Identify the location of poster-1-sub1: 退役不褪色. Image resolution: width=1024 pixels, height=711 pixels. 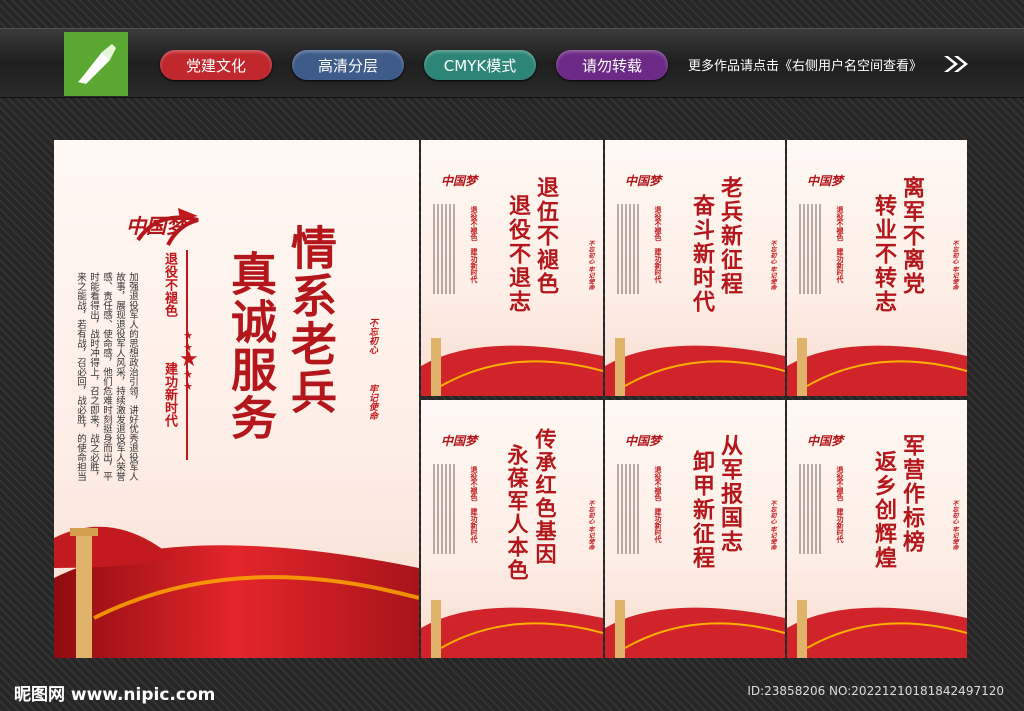
(474, 223).